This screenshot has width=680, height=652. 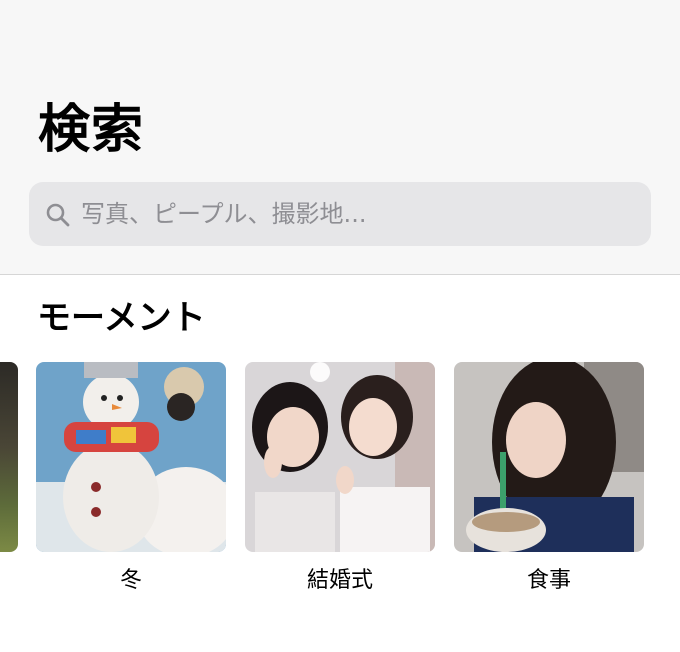 I want to click on moment-label: 結婚式, so click(x=339, y=580).